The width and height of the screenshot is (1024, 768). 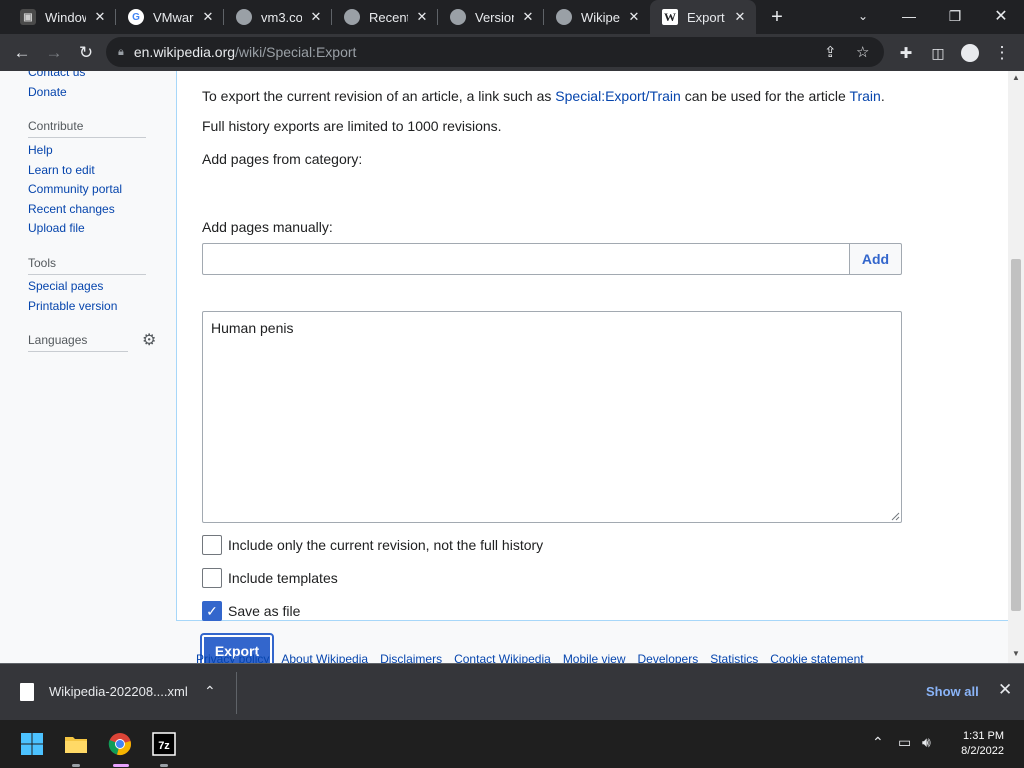 I want to click on sidebar-heading-tools: Tools, so click(x=87, y=265).